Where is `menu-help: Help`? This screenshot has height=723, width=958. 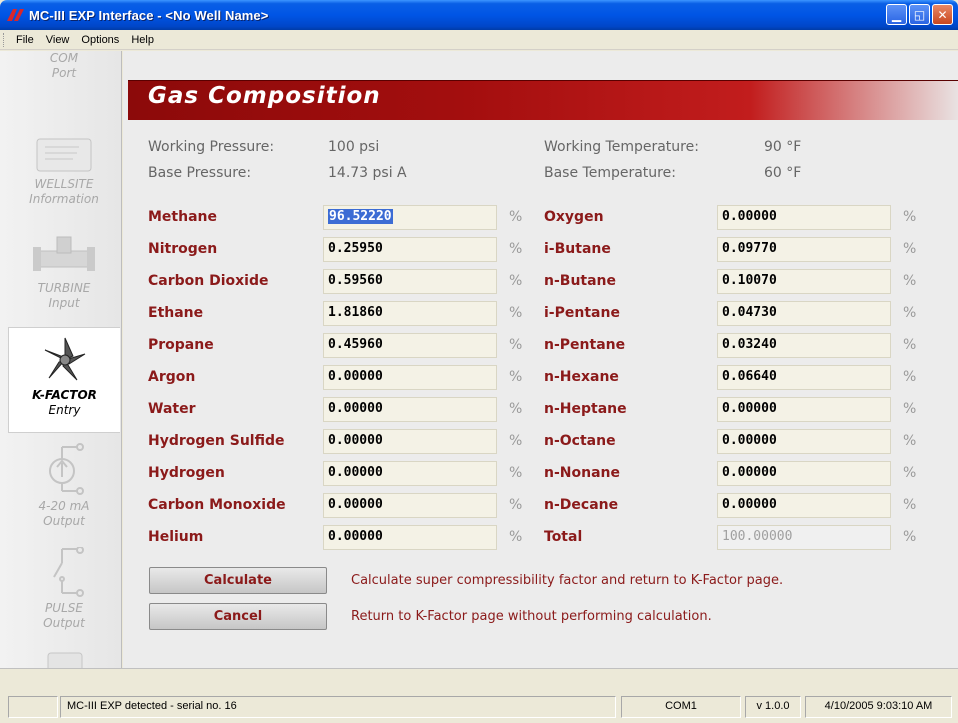
menu-help: Help is located at coordinates (142, 40).